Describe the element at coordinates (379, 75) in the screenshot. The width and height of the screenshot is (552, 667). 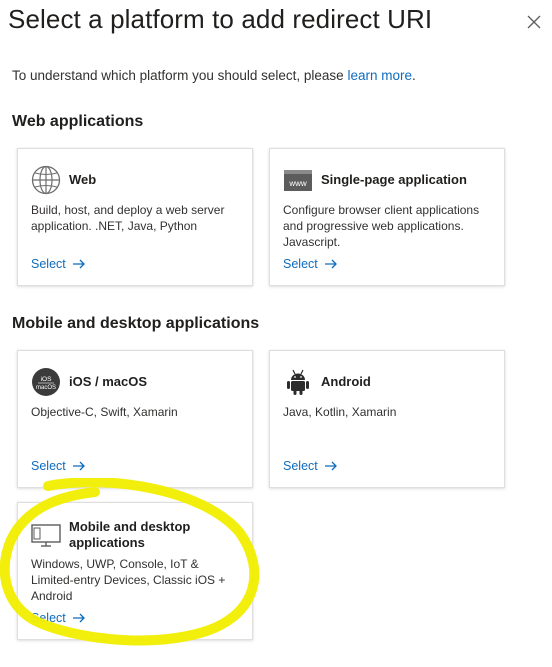
I see `learn-more-link: learn more` at that location.